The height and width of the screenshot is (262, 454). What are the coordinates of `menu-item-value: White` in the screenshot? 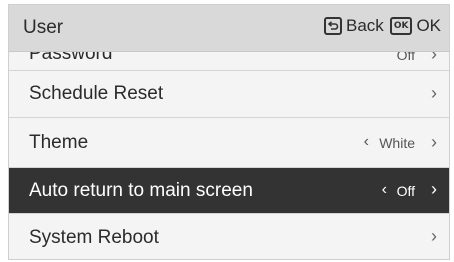 It's located at (397, 143).